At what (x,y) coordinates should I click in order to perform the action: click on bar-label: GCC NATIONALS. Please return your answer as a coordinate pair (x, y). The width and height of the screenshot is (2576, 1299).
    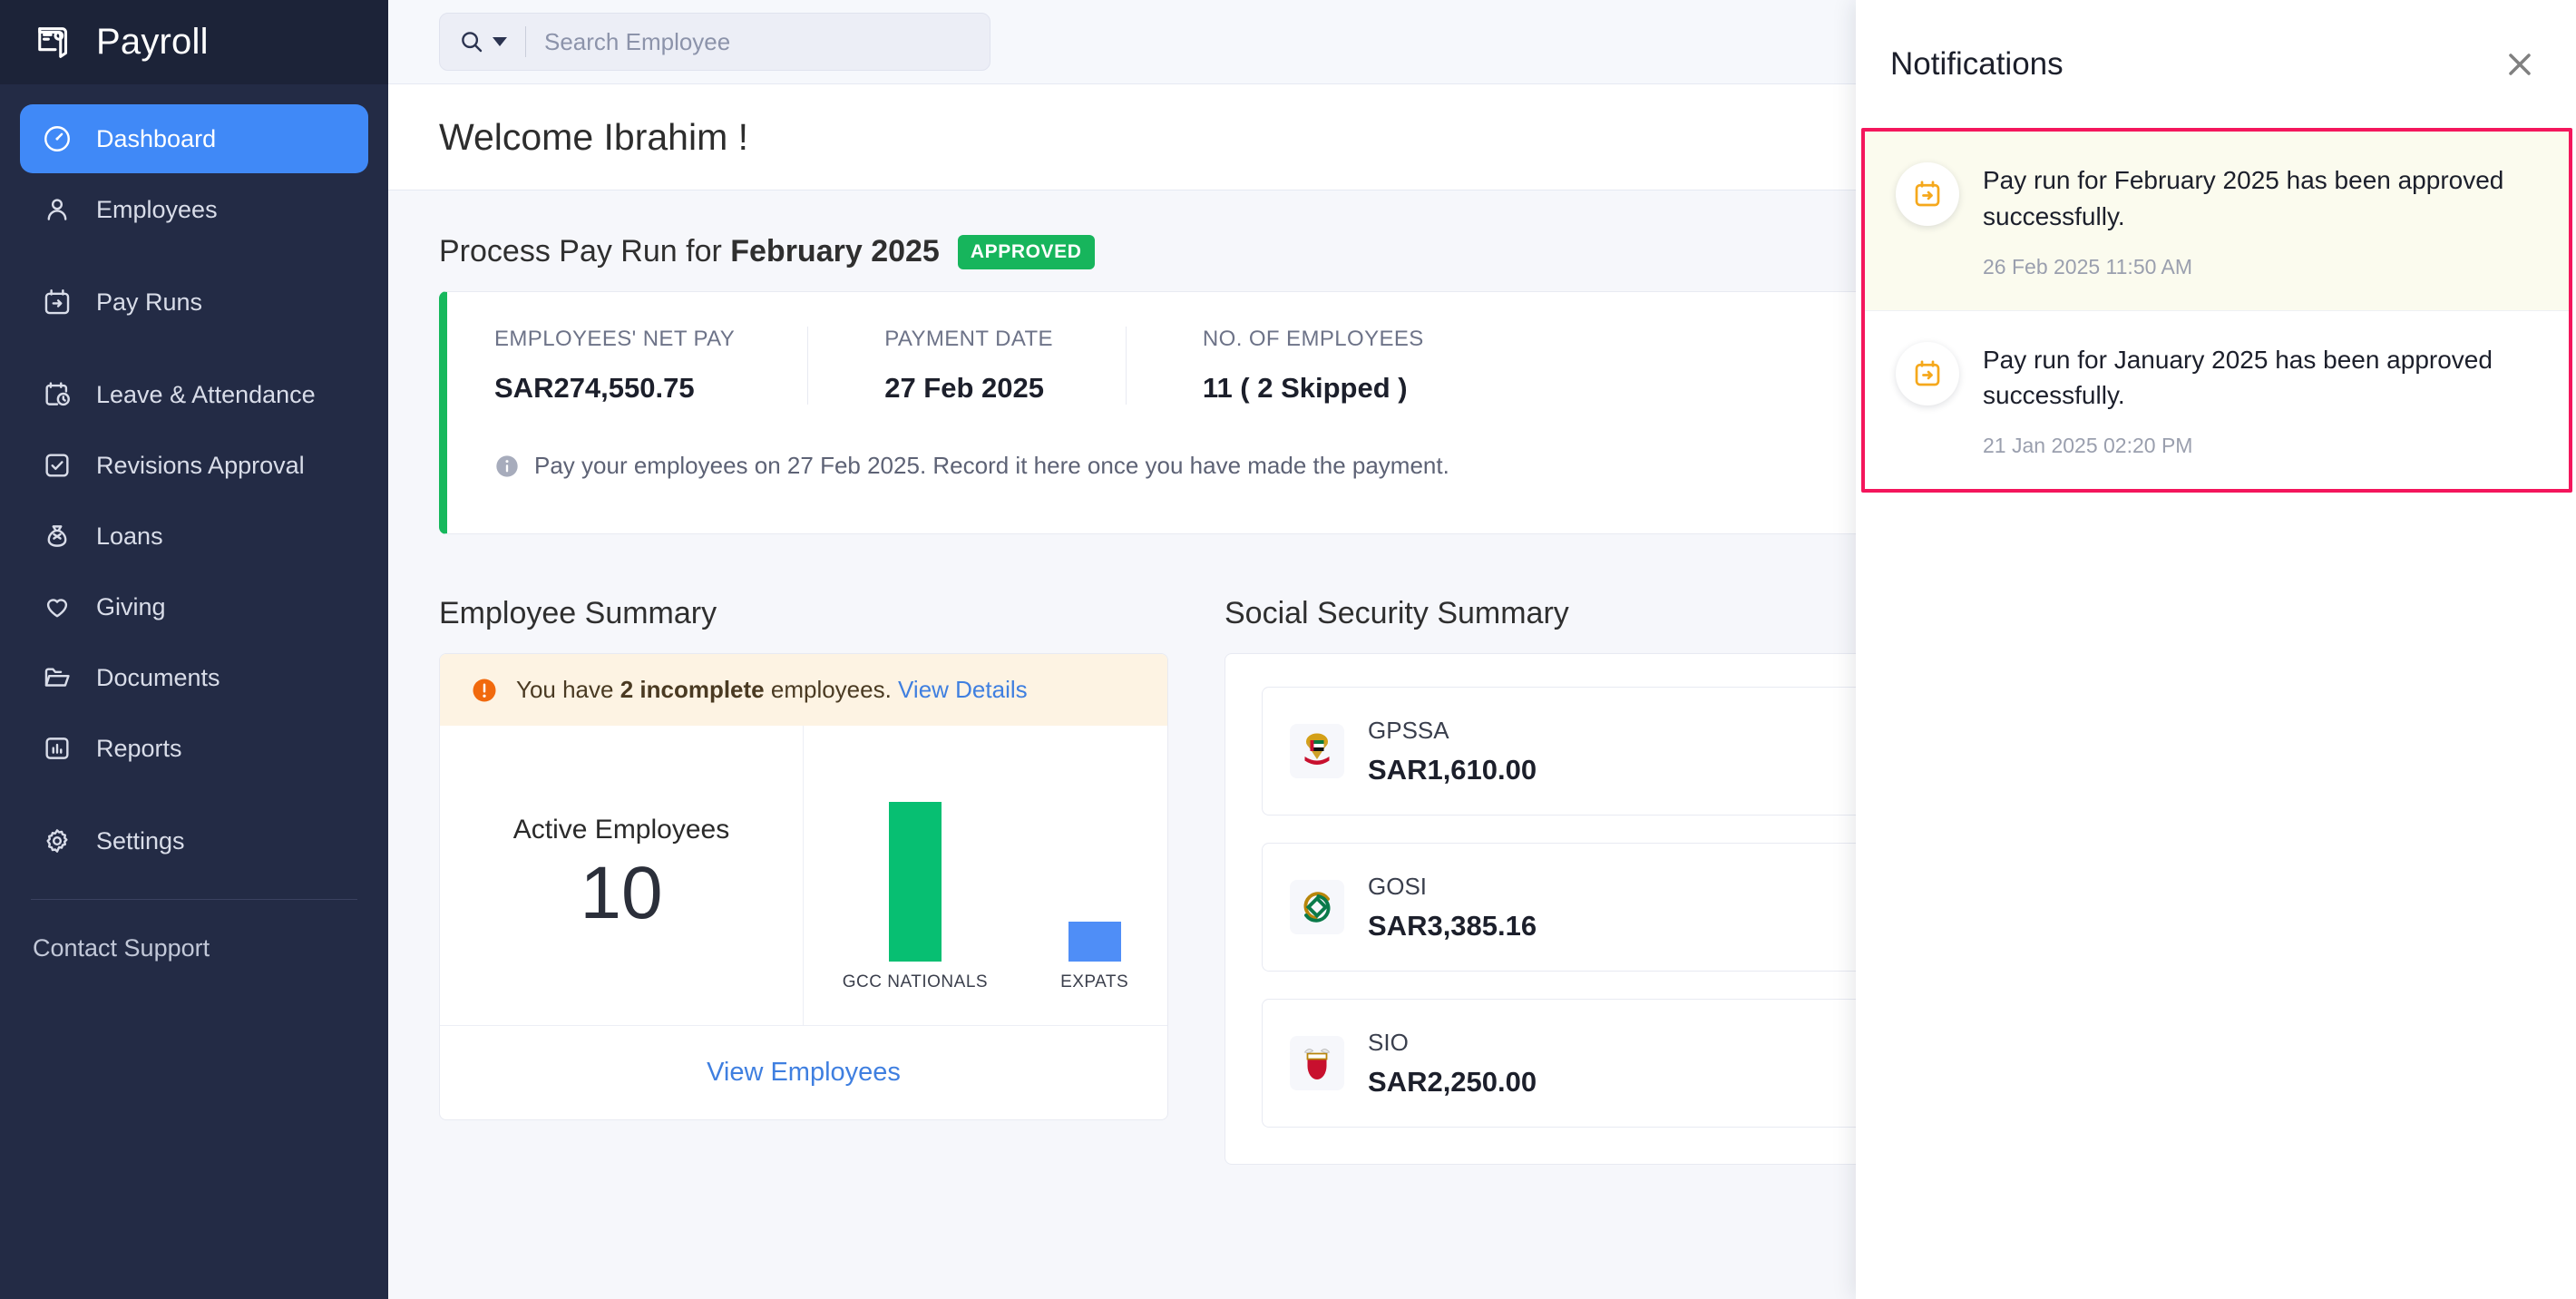
    Looking at the image, I should click on (915, 981).